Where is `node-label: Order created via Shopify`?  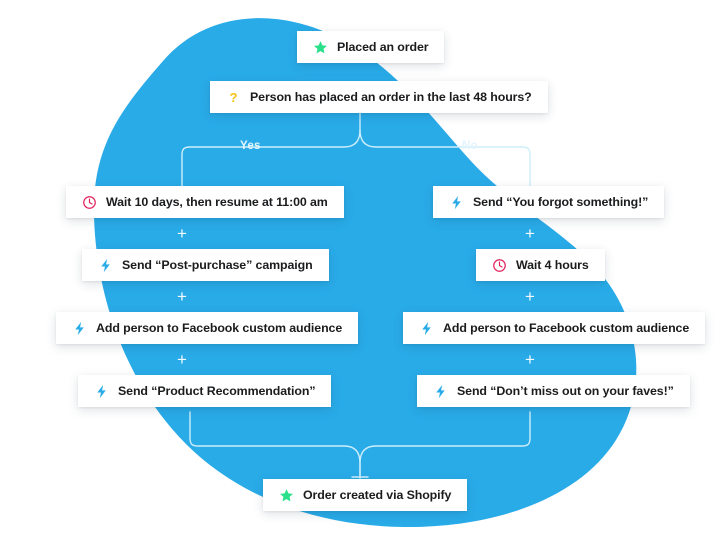
node-label: Order created via Shopify is located at coordinates (377, 494).